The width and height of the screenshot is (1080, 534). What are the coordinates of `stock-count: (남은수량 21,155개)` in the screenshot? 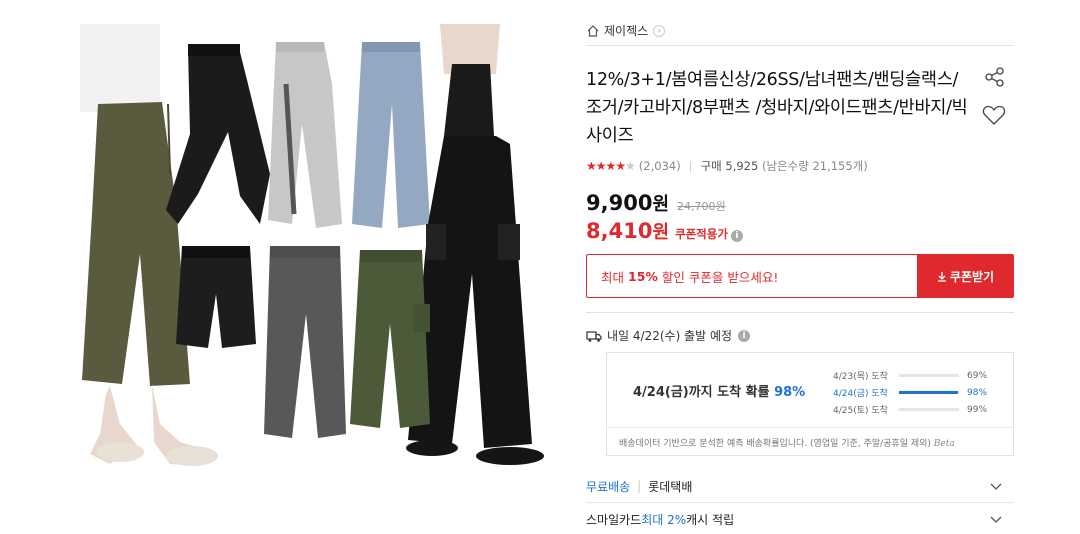 It's located at (814, 166).